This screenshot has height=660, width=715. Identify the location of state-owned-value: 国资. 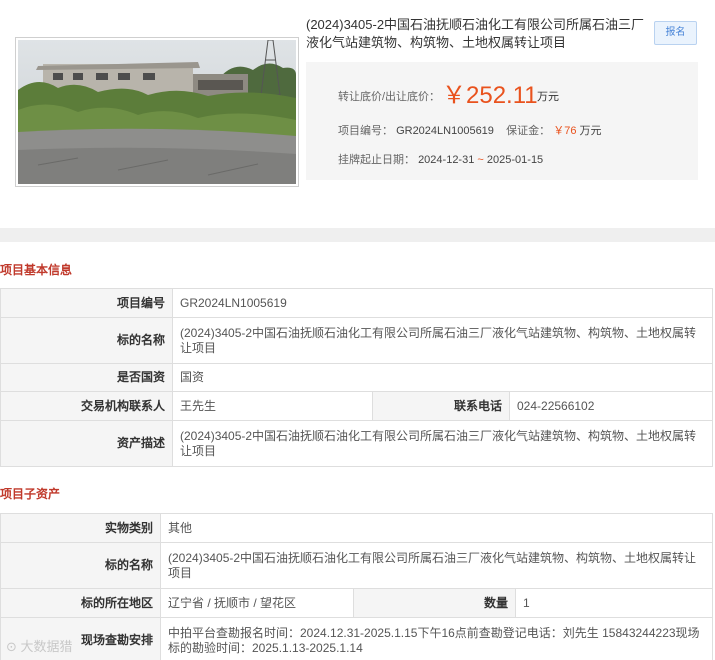
(442, 377).